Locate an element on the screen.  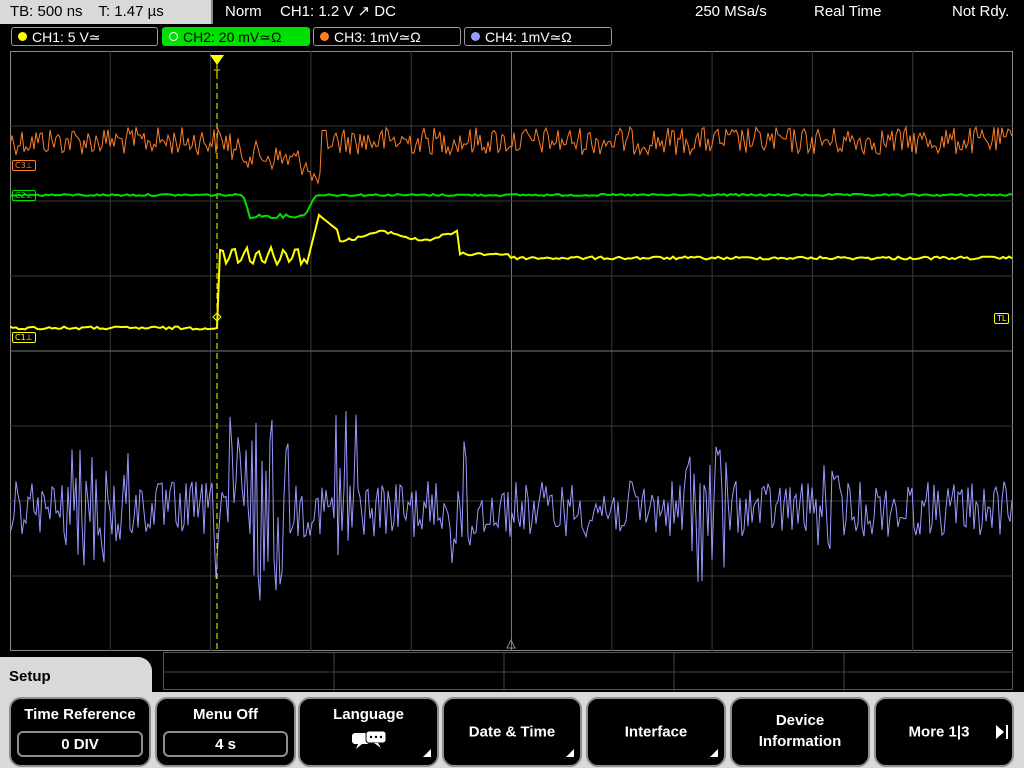
language-softkey: Language is located at coordinates (368, 732).